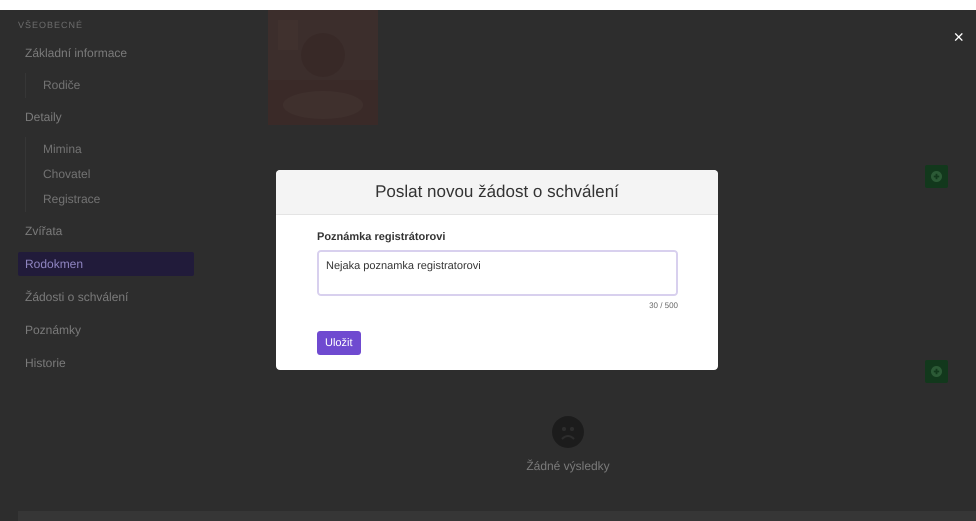  Describe the element at coordinates (106, 297) in the screenshot. I see `sidebar-item: Žádosti o schválení` at that location.